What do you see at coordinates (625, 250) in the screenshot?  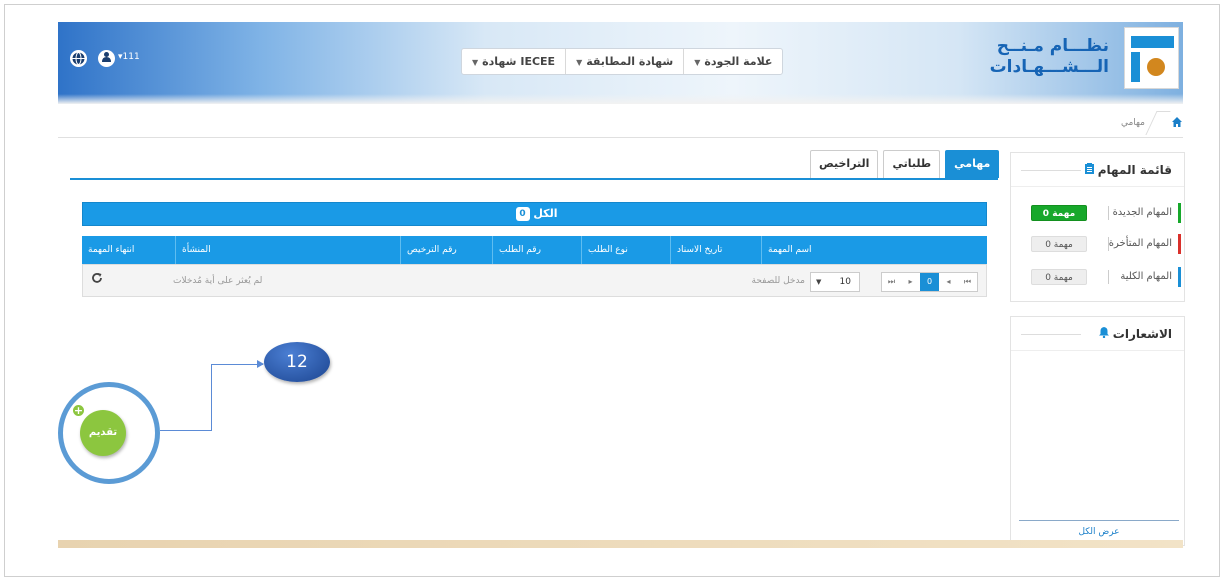 I see `column-request-type: نوع الطلب` at bounding box center [625, 250].